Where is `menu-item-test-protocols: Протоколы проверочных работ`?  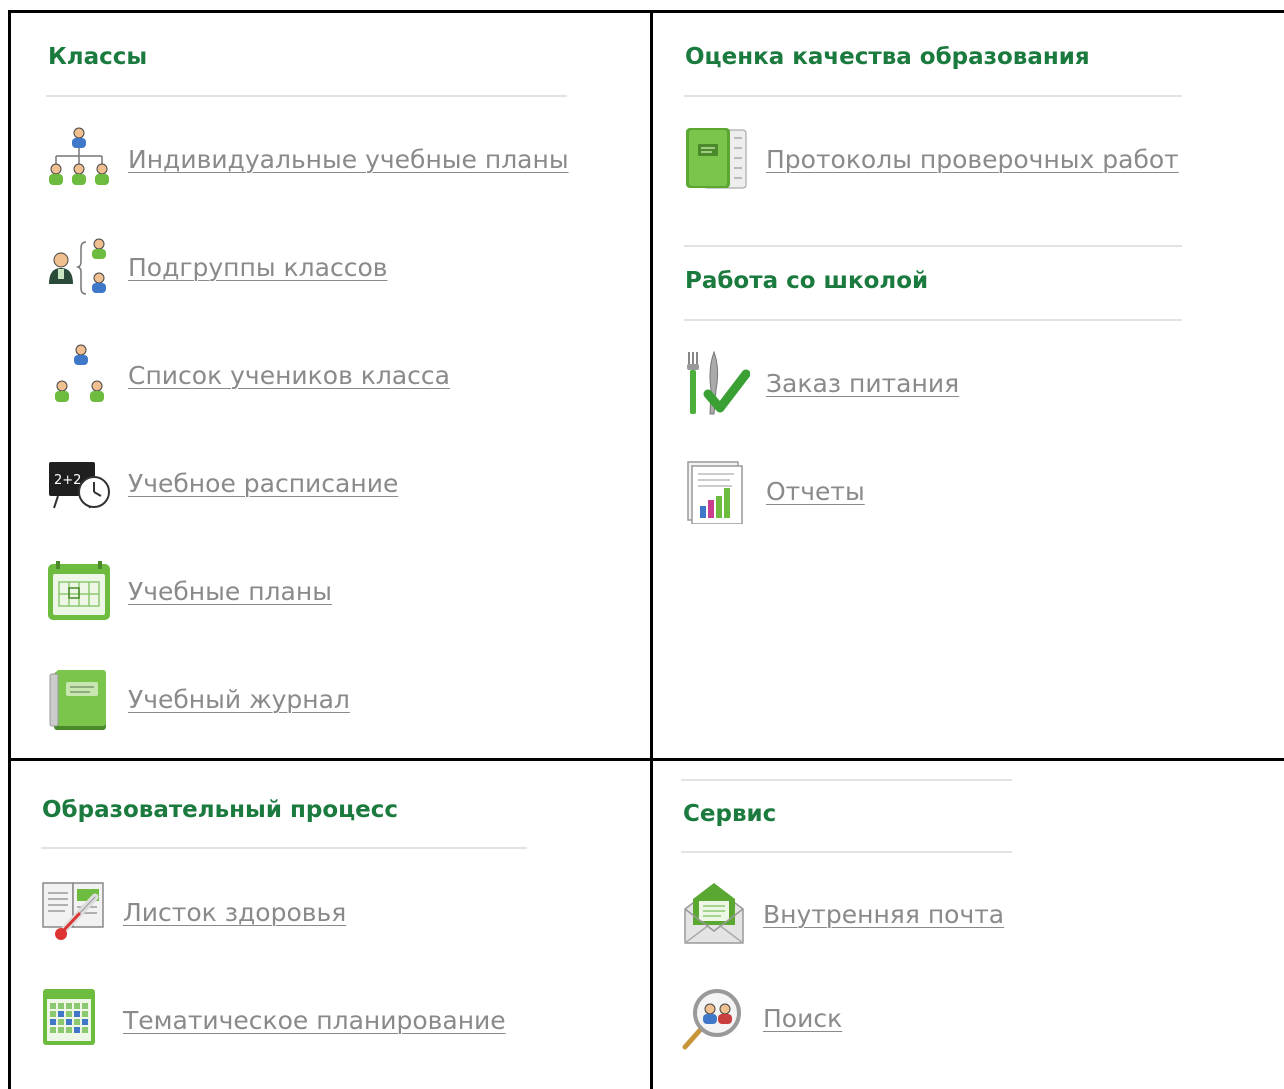
menu-item-test-protocols: Протоколы проверочных работ is located at coordinates (931, 159).